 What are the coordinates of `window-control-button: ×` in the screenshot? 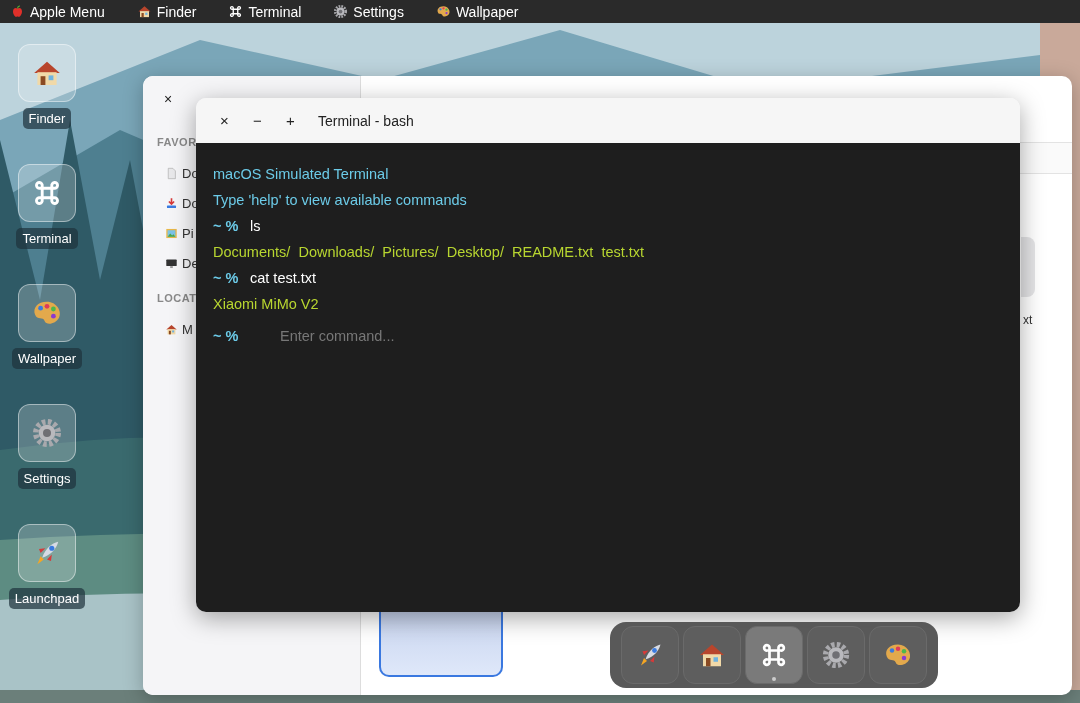 It's located at (224, 120).